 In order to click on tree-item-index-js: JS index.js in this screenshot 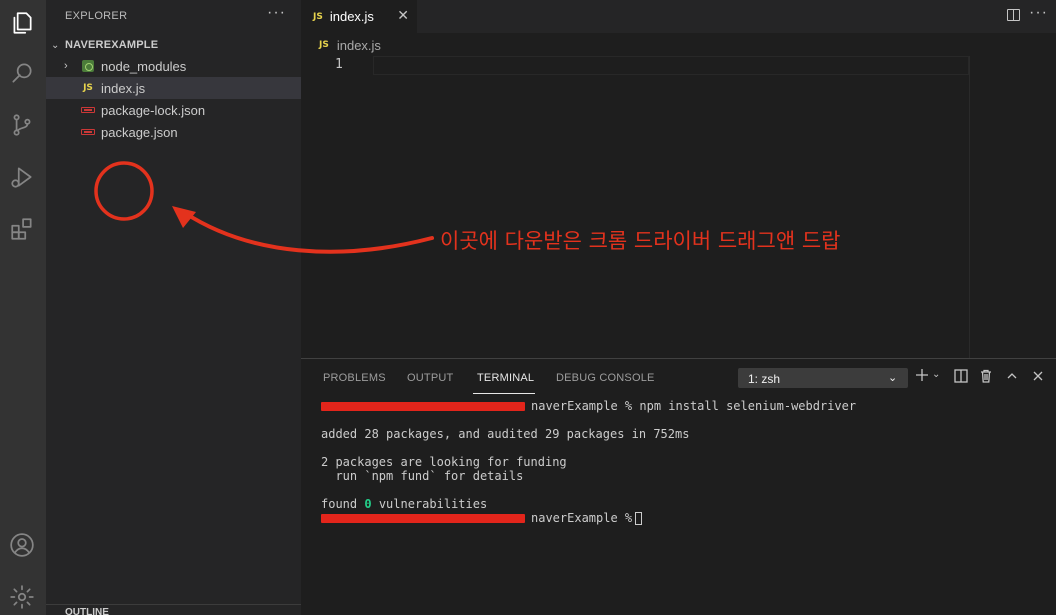, I will do `click(173, 88)`.